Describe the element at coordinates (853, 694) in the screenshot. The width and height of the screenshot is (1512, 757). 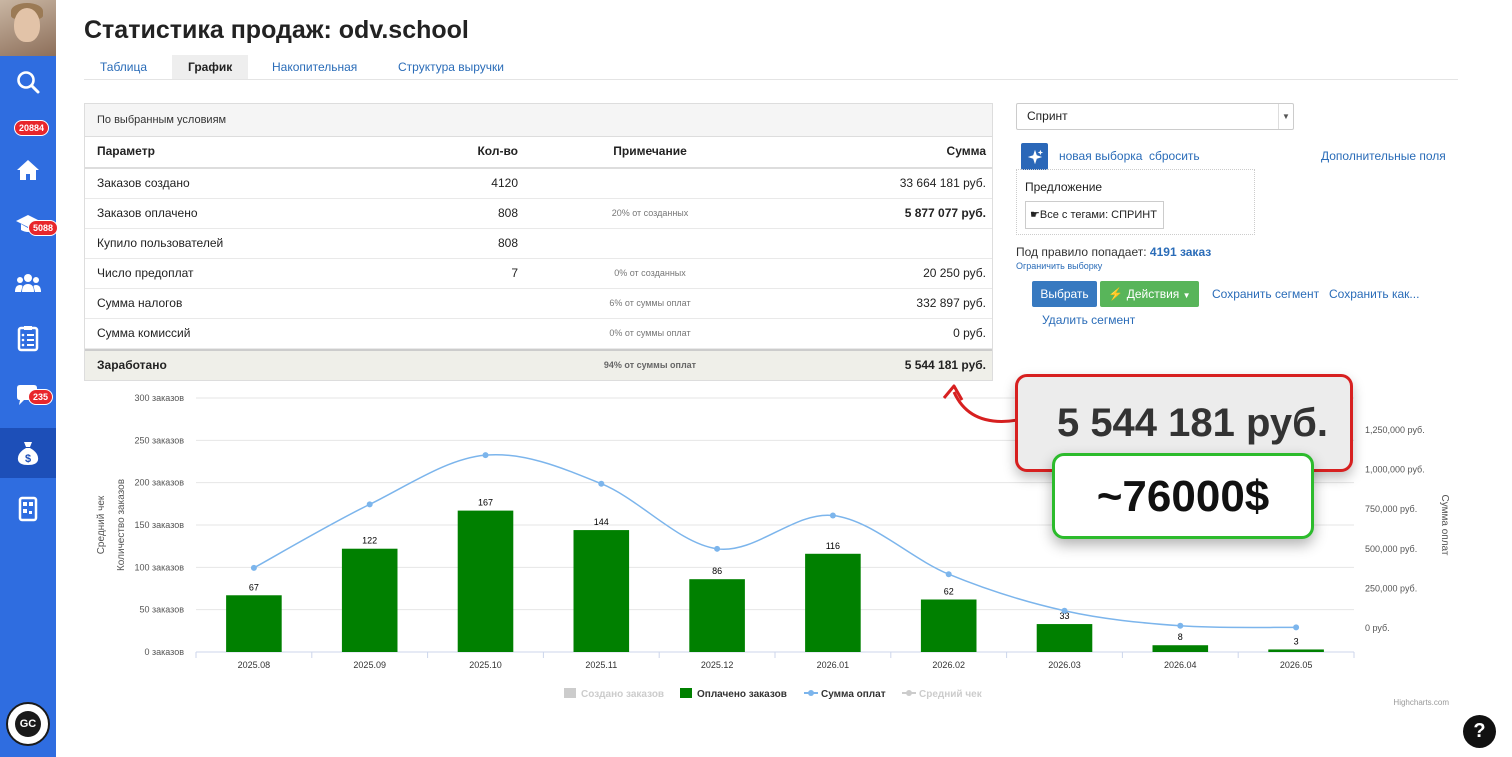
I see `legend-item: Сумма оплат` at that location.